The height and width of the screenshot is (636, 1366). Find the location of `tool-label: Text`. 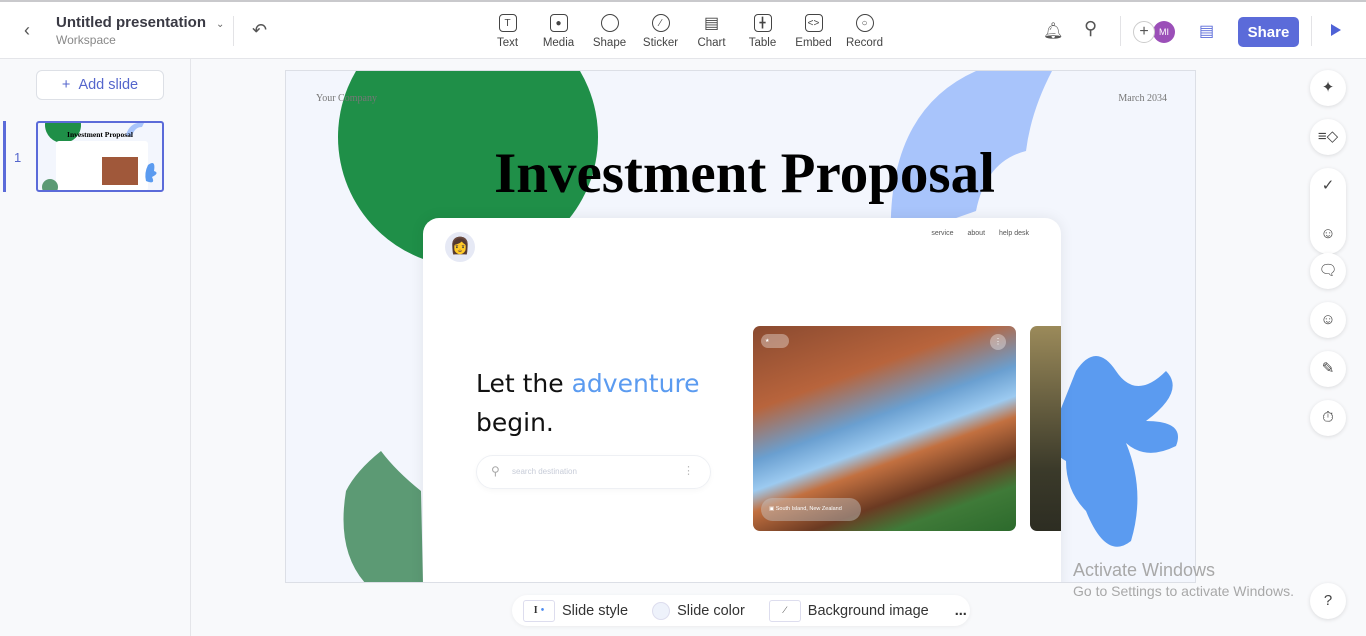

tool-label: Text is located at coordinates (507, 43).